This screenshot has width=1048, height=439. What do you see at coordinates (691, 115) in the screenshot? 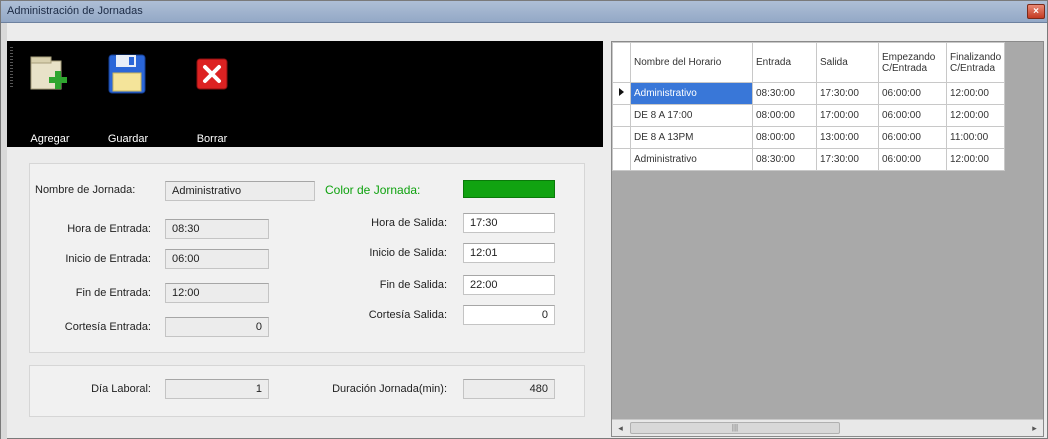
I see `cell-nombre: DE 8 A 17:00` at bounding box center [691, 115].